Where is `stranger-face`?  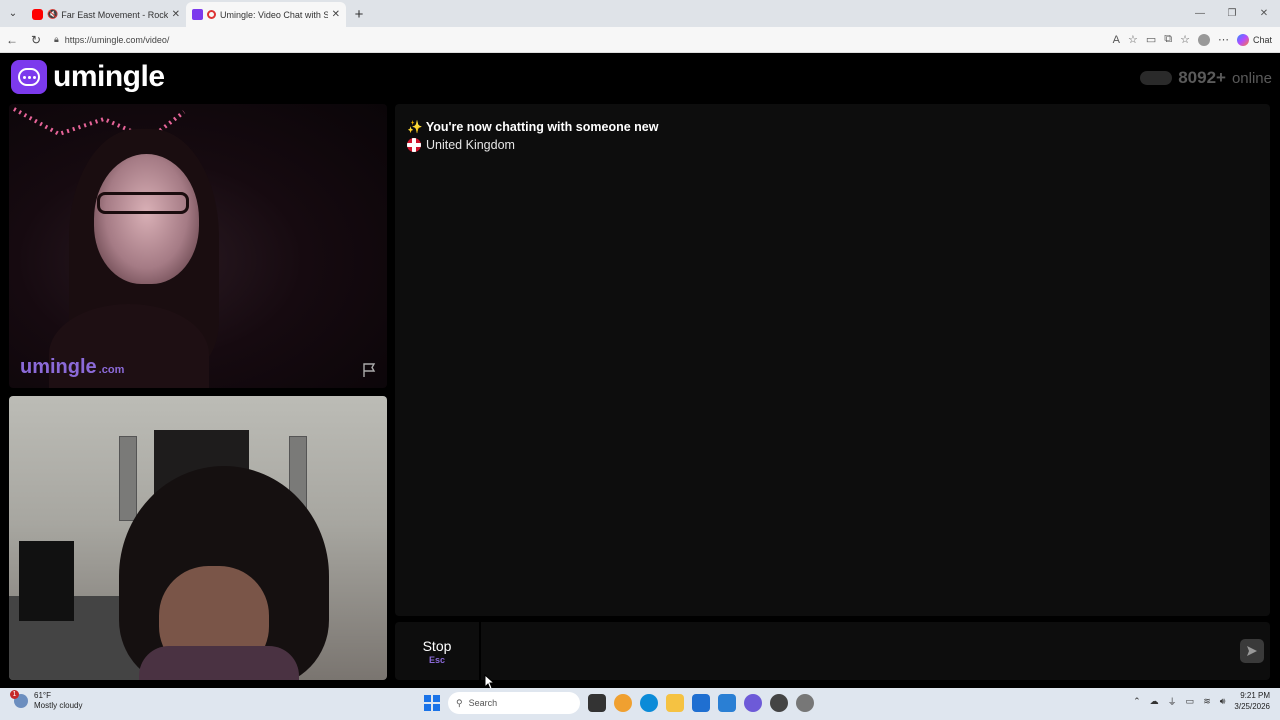 stranger-face is located at coordinates (146, 219).